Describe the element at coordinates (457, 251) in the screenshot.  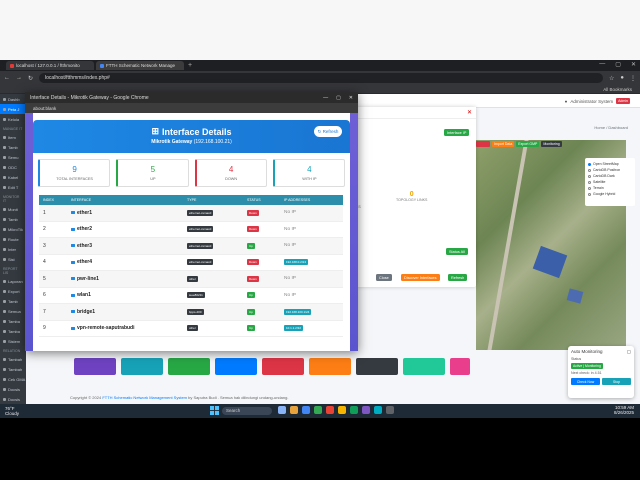
I see `status-all-button: Status All` at that location.